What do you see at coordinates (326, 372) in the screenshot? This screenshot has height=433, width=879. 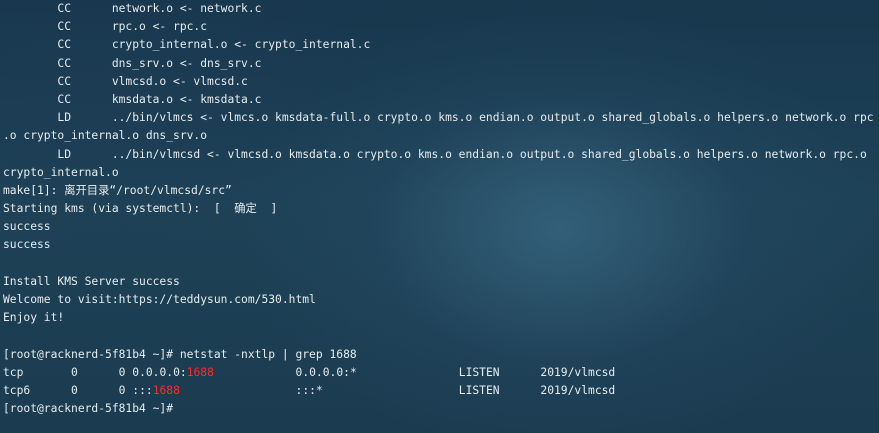 I see `netstat-foreign-address: 0.0.0.0:*` at bounding box center [326, 372].